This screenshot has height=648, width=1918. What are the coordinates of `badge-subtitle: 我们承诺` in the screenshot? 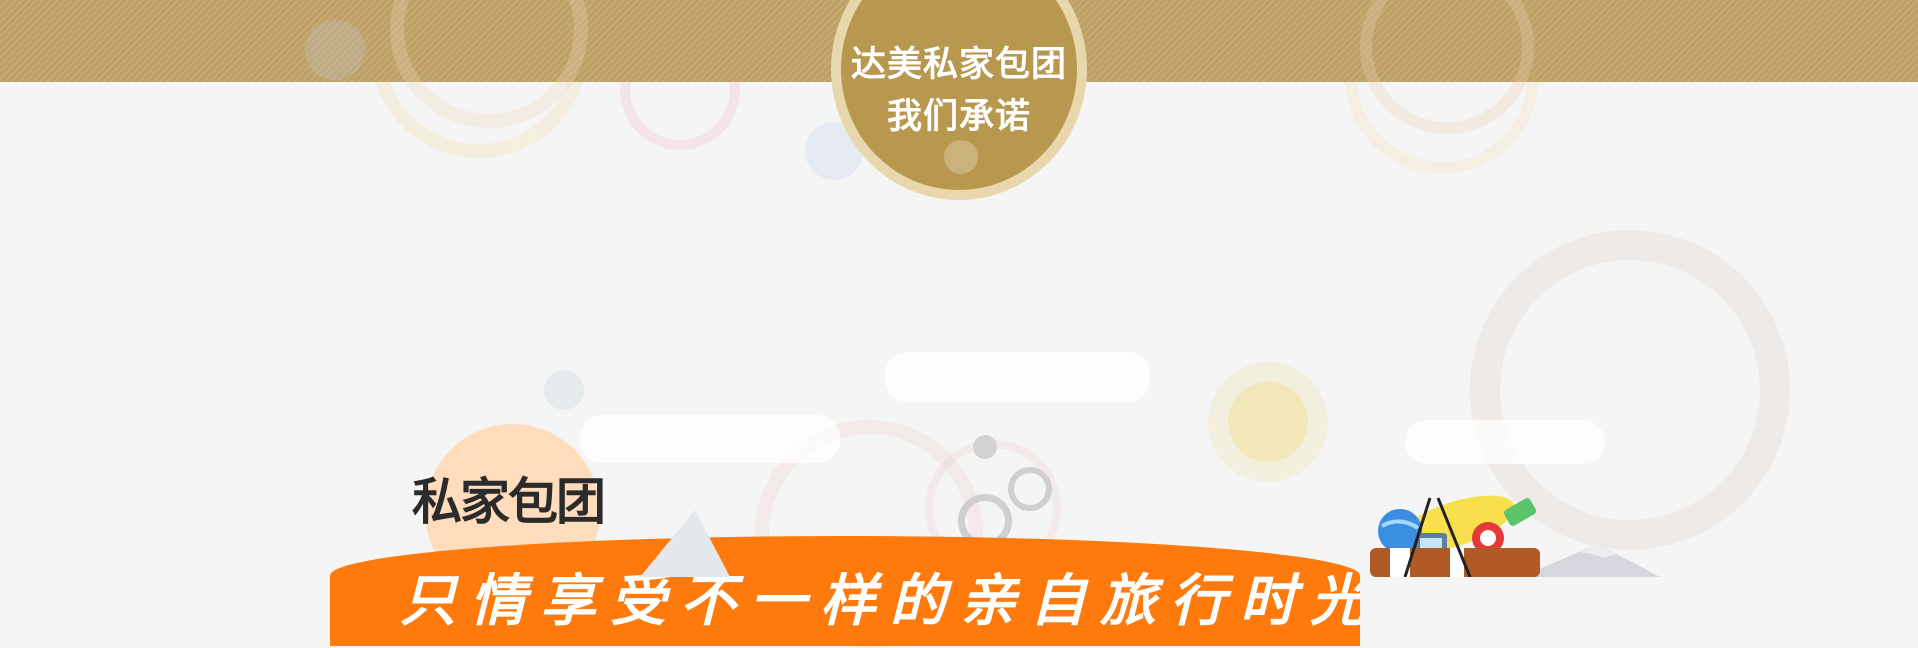 It's located at (958, 117).